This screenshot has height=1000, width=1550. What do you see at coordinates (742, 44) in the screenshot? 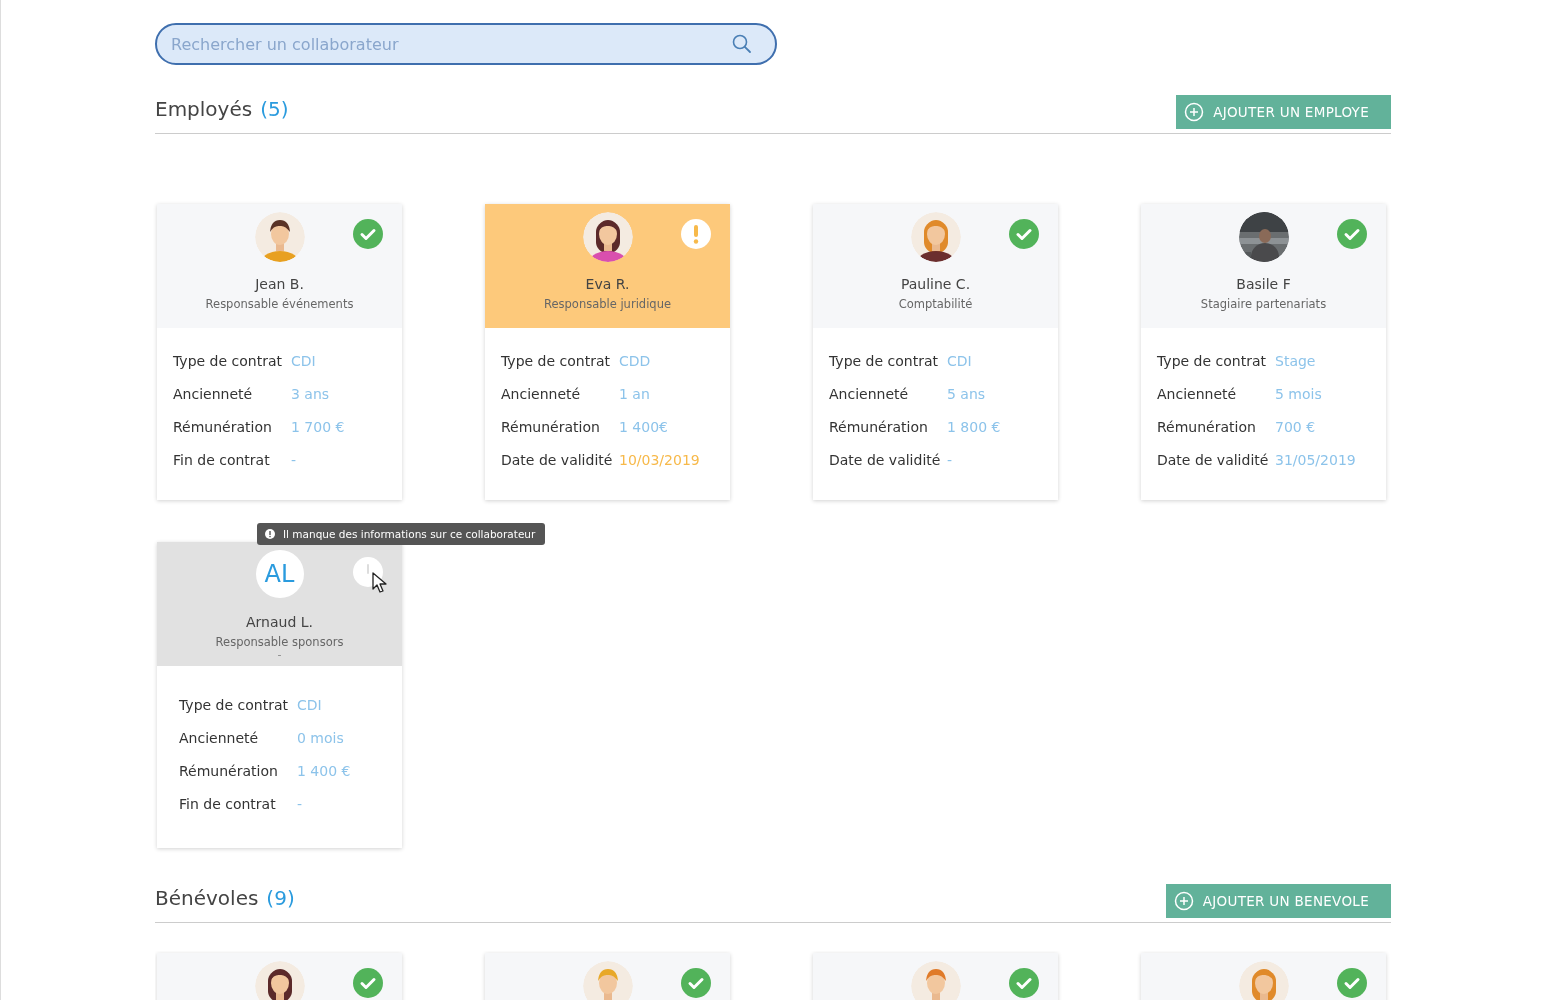
I see `search-icon` at bounding box center [742, 44].